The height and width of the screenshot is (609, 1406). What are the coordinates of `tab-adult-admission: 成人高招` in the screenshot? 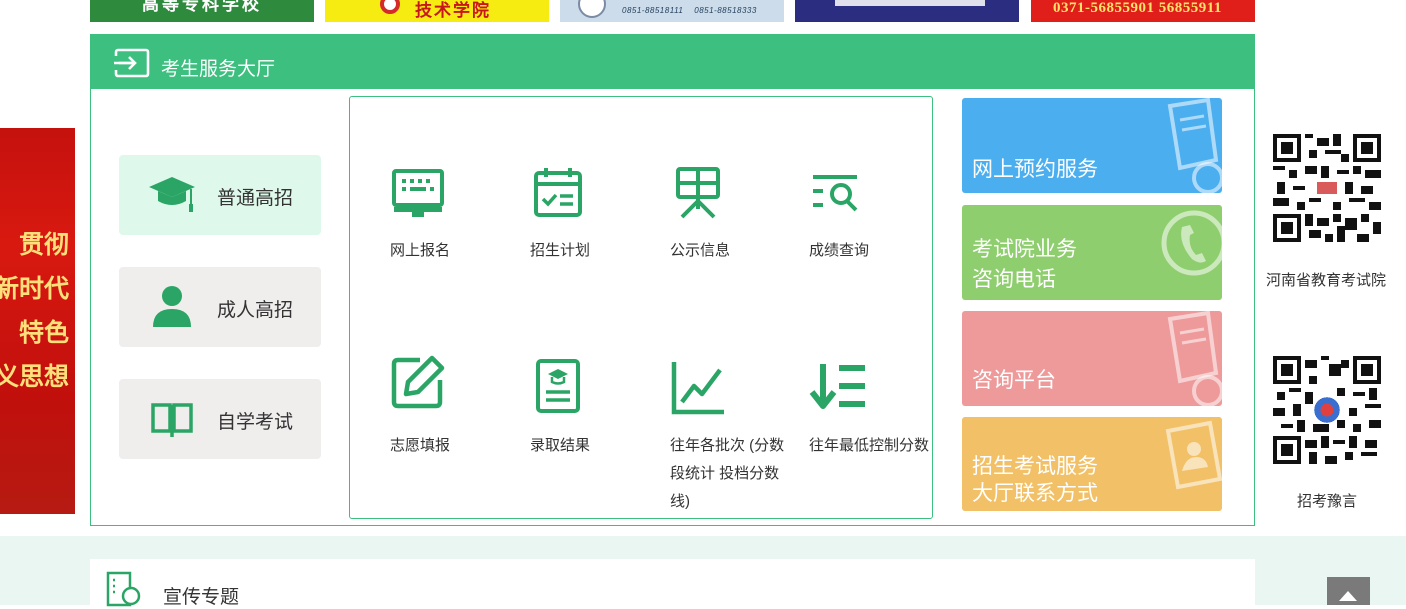 It's located at (220, 307).